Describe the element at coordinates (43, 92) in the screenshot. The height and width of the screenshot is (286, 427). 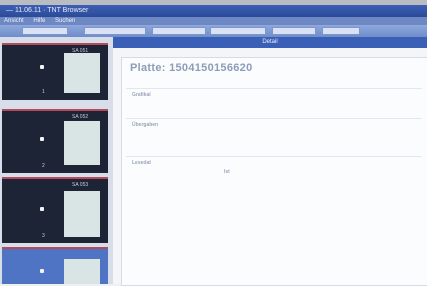
I see `thumbnail-number: 1` at that location.